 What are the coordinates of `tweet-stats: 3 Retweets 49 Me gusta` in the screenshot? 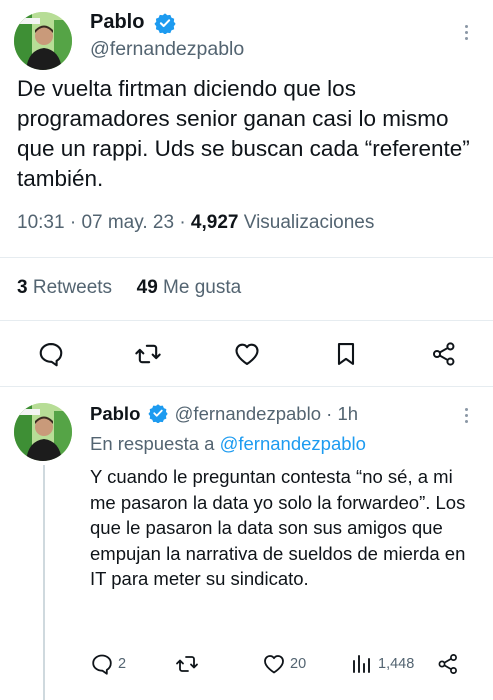 It's located at (129, 288).